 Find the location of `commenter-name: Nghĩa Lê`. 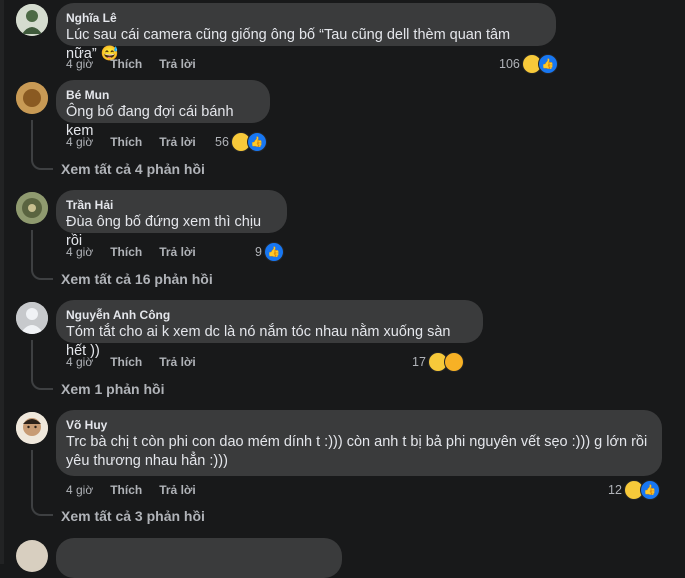

commenter-name: Nghĩa Lê is located at coordinates (305, 18).